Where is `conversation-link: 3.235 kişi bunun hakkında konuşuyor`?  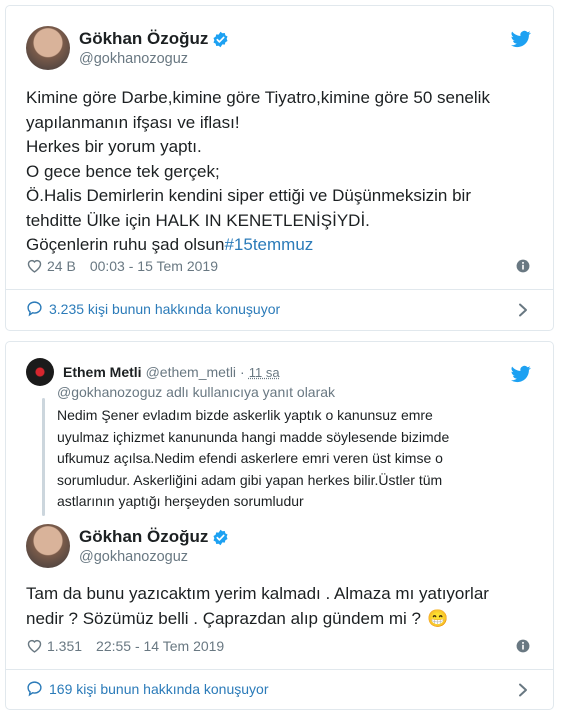
conversation-link: 3.235 kişi bunun hakkında konuşuyor is located at coordinates (153, 308).